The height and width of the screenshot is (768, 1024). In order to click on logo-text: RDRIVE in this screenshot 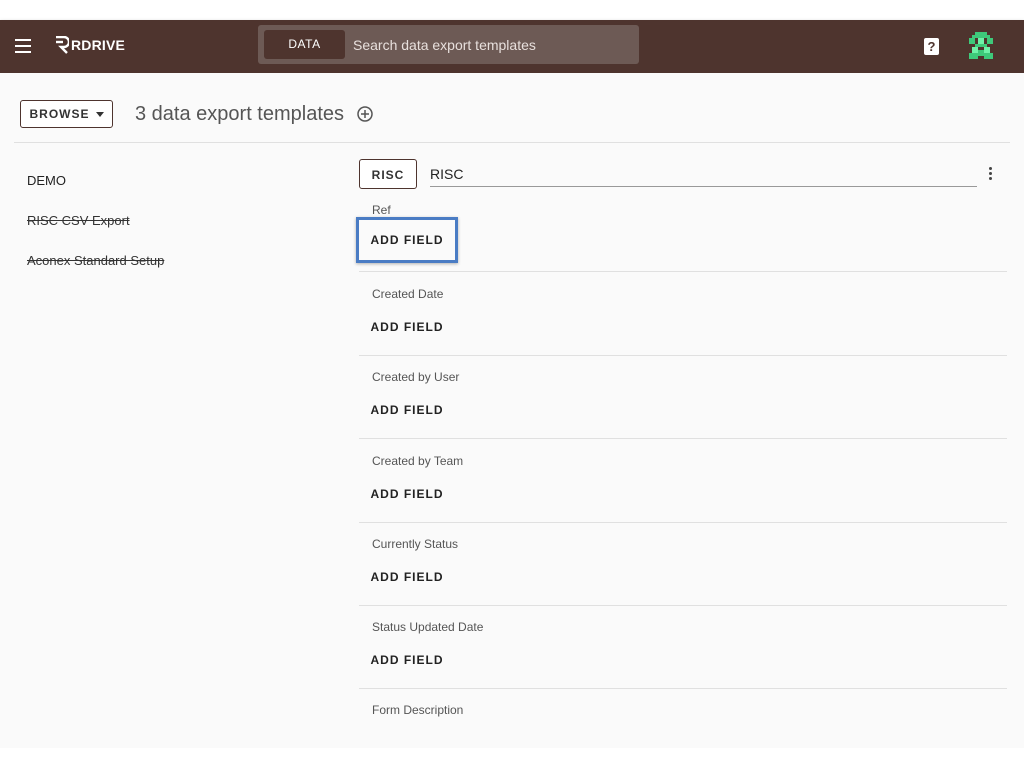, I will do `click(98, 45)`.